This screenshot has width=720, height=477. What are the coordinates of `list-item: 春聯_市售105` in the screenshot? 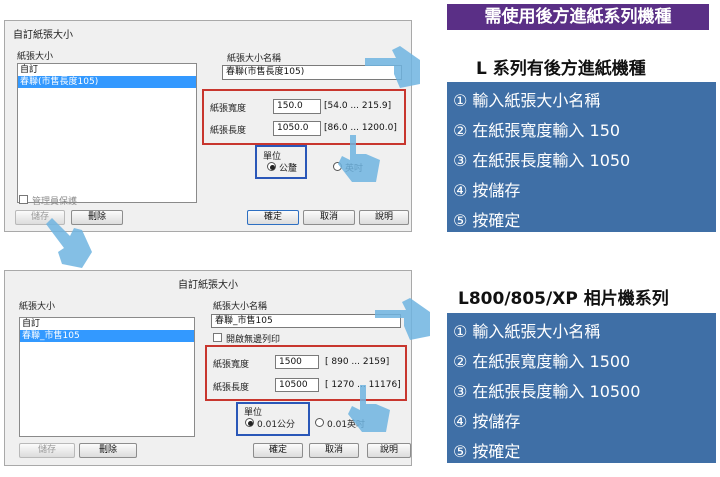 It's located at (107, 336).